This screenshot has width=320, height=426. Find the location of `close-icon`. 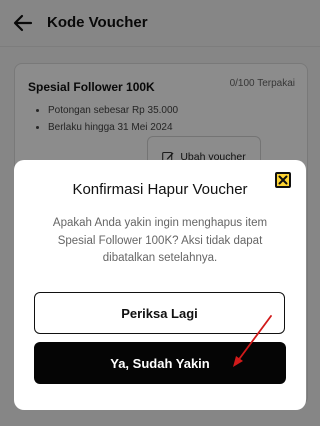

close-icon is located at coordinates (283, 180).